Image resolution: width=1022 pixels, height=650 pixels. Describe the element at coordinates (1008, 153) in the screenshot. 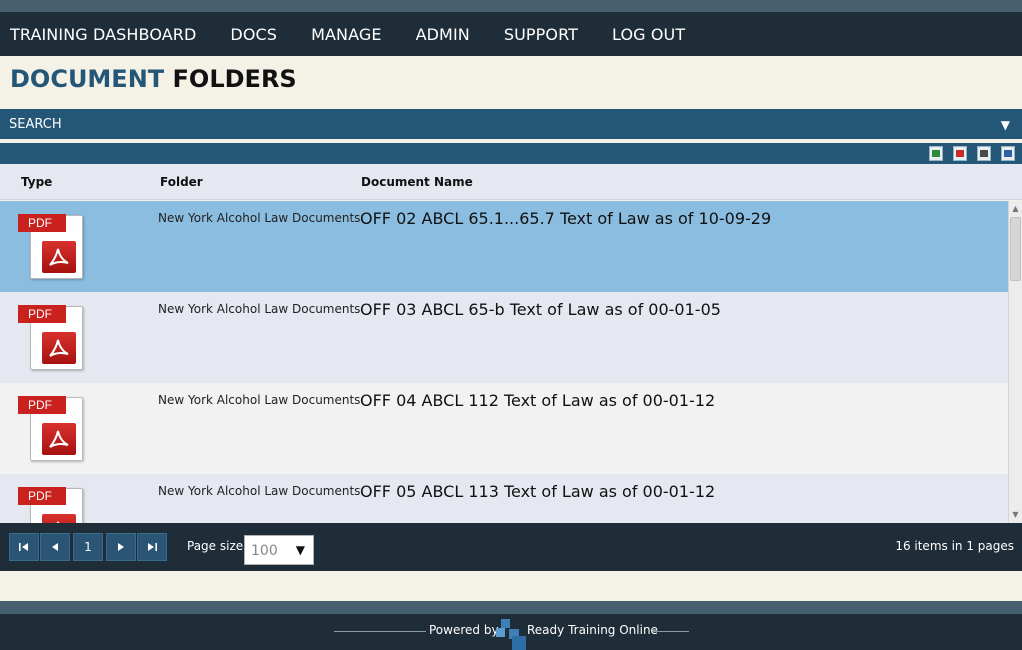

I see `word-export-icon` at that location.